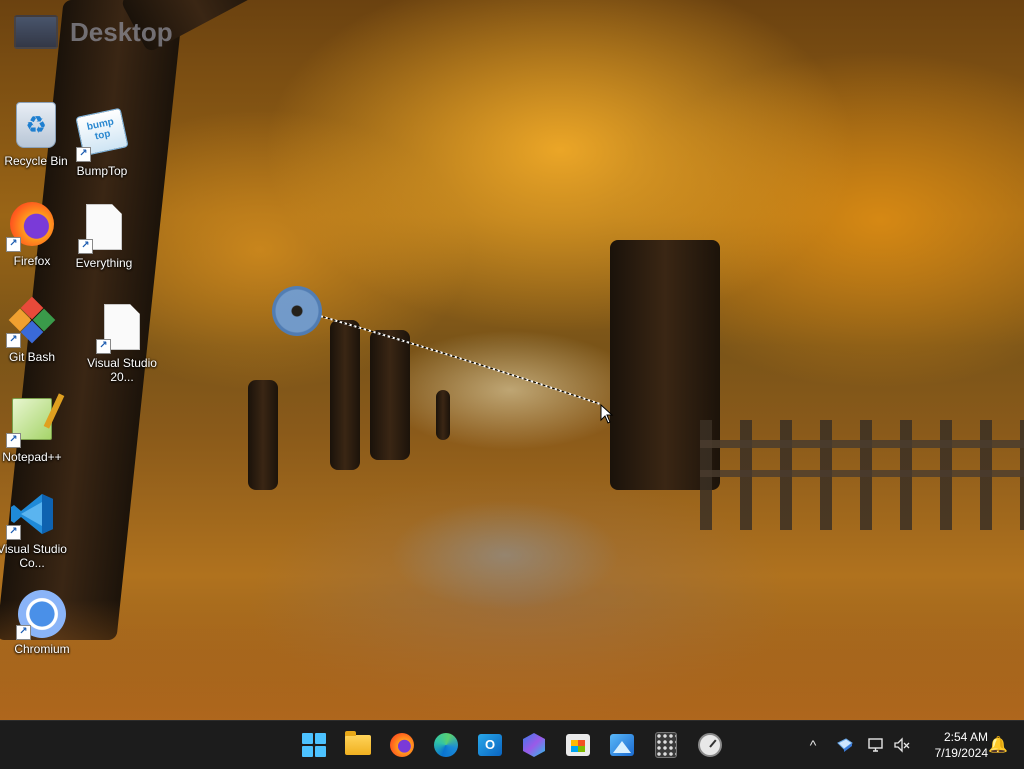 This screenshot has height=769, width=1024. Describe the element at coordinates (965, 737) in the screenshot. I see `clock-time: 2:54 AM` at that location.